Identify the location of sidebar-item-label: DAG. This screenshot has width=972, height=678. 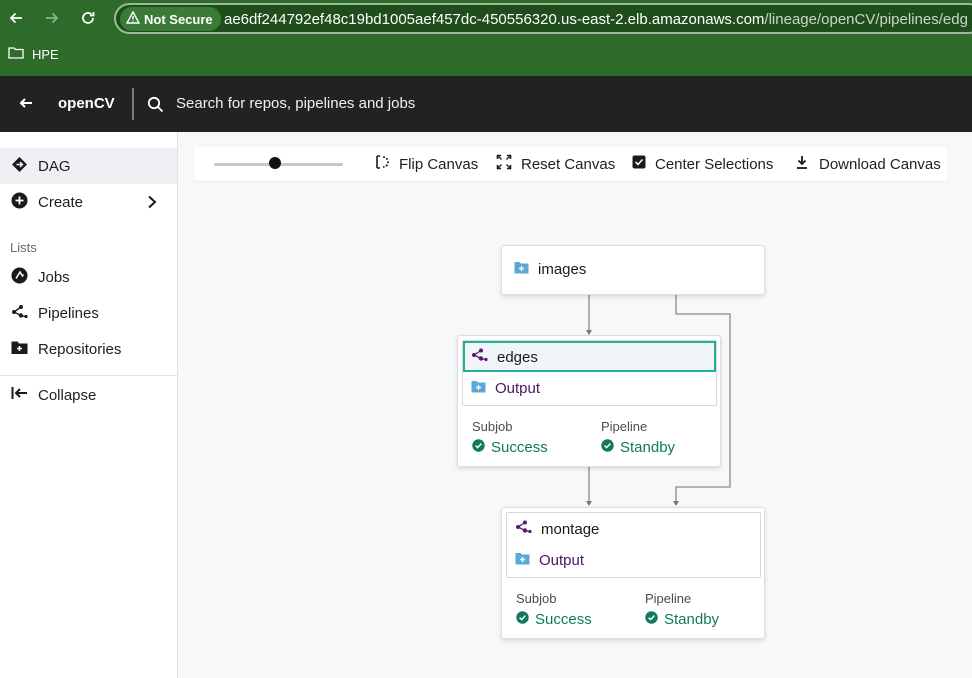
(54, 166).